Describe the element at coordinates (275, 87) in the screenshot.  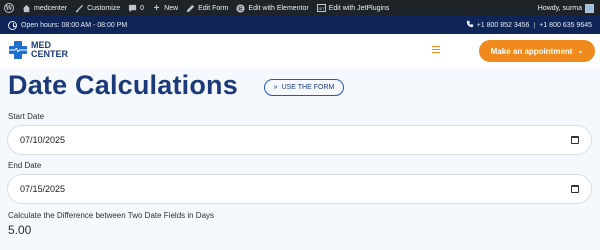
I see `double-chevron-right-icon: »` at that location.